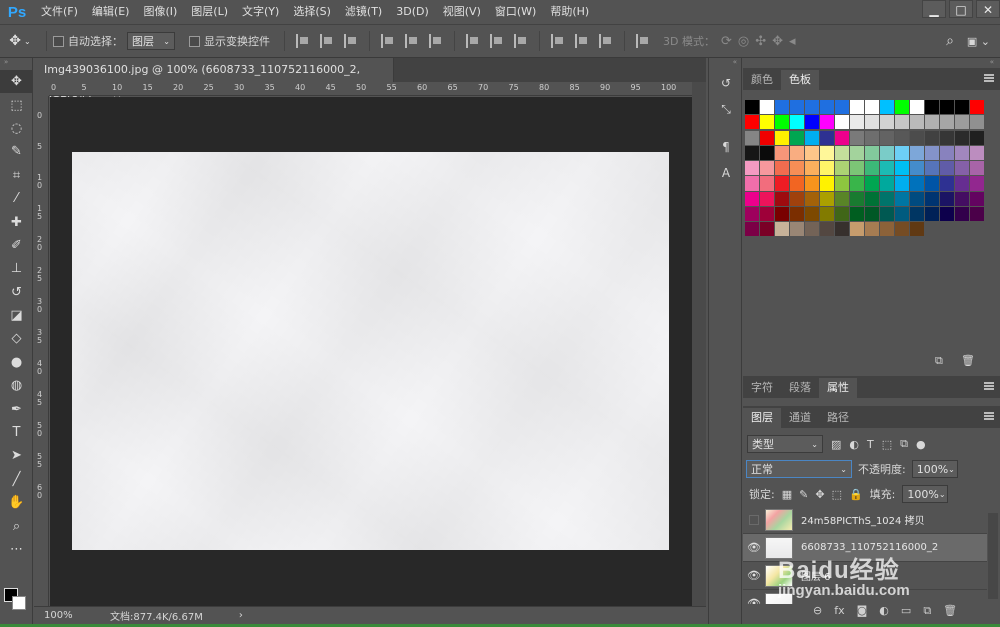 This screenshot has height=627, width=1000. Describe the element at coordinates (16, 502) in the screenshot. I see `hand-tool-icon: ✋` at that location.